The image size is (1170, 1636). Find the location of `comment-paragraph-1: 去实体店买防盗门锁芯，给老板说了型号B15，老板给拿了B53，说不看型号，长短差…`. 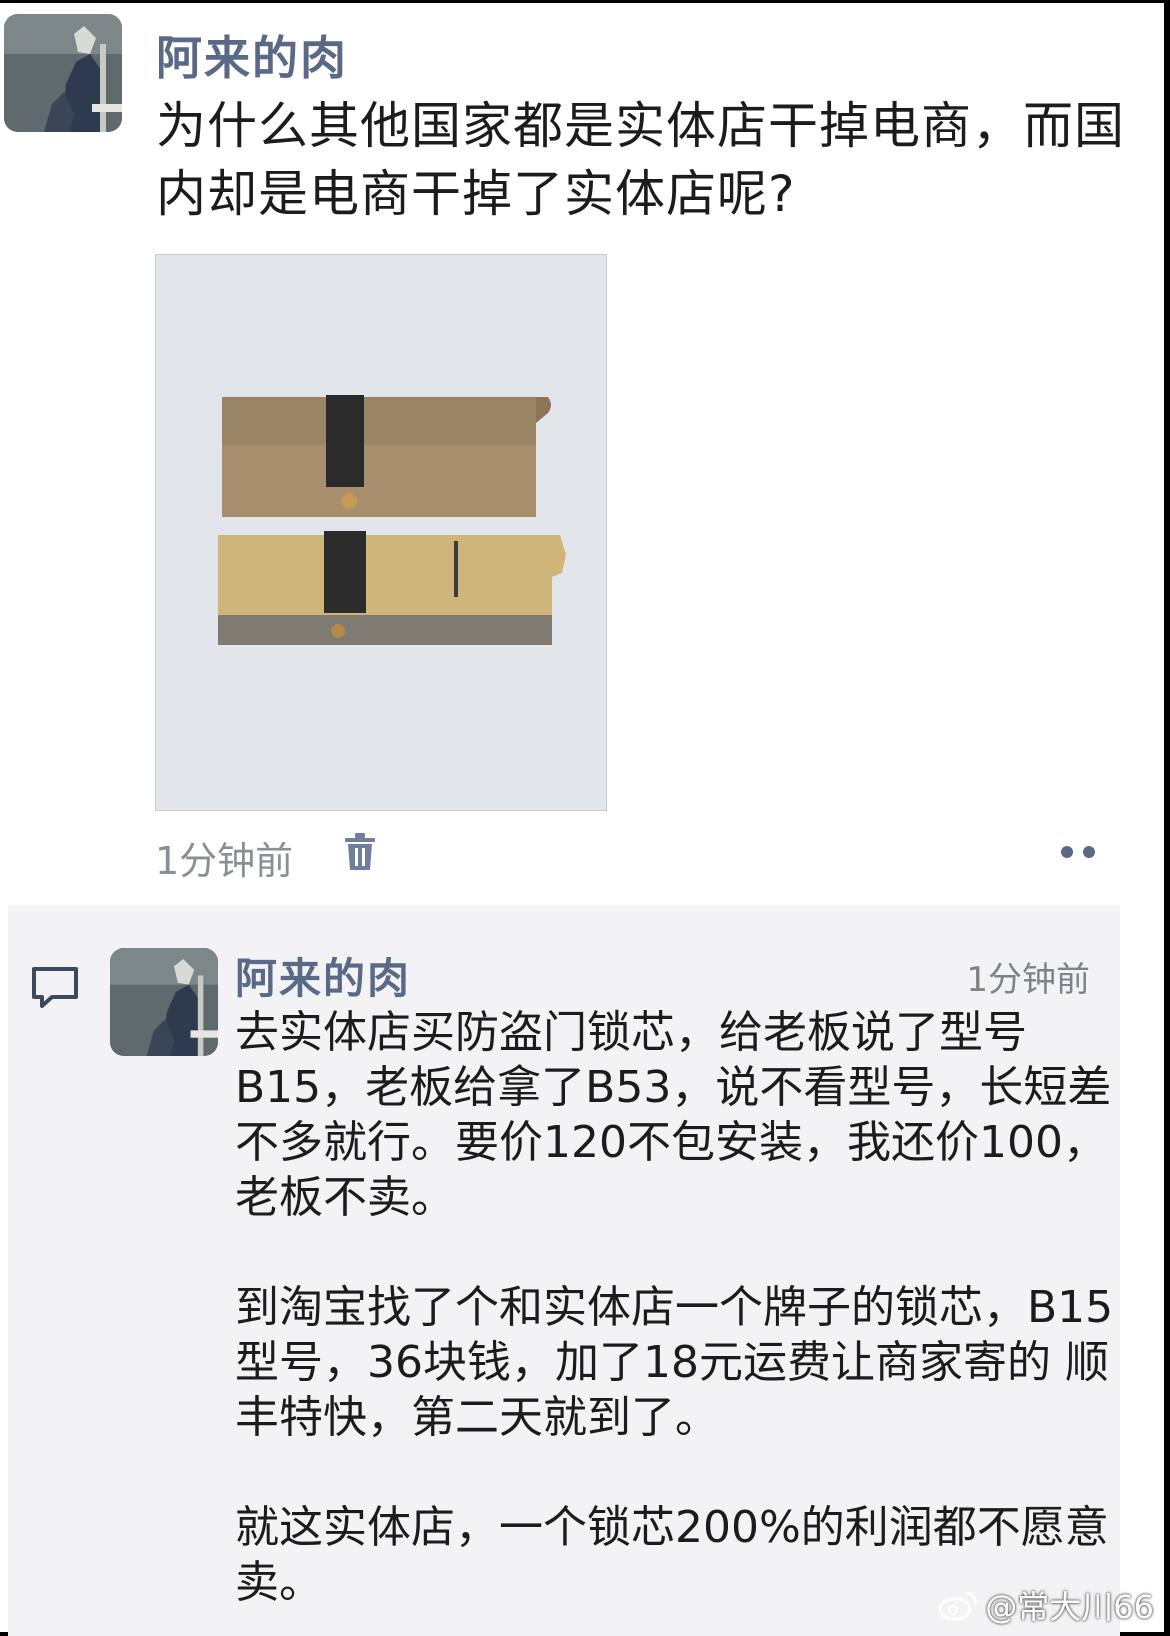

comment-paragraph-1: 去实体店买防盗门锁芯，给老板说了型号B15，老板给拿了B53，说不看型号，长短差… is located at coordinates (673, 1115).